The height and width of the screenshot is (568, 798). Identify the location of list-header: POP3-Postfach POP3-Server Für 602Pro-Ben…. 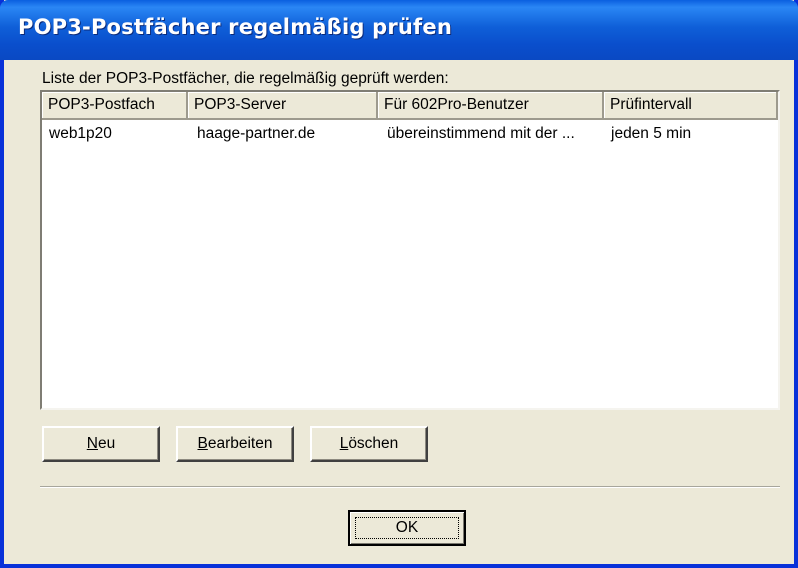
(410, 106).